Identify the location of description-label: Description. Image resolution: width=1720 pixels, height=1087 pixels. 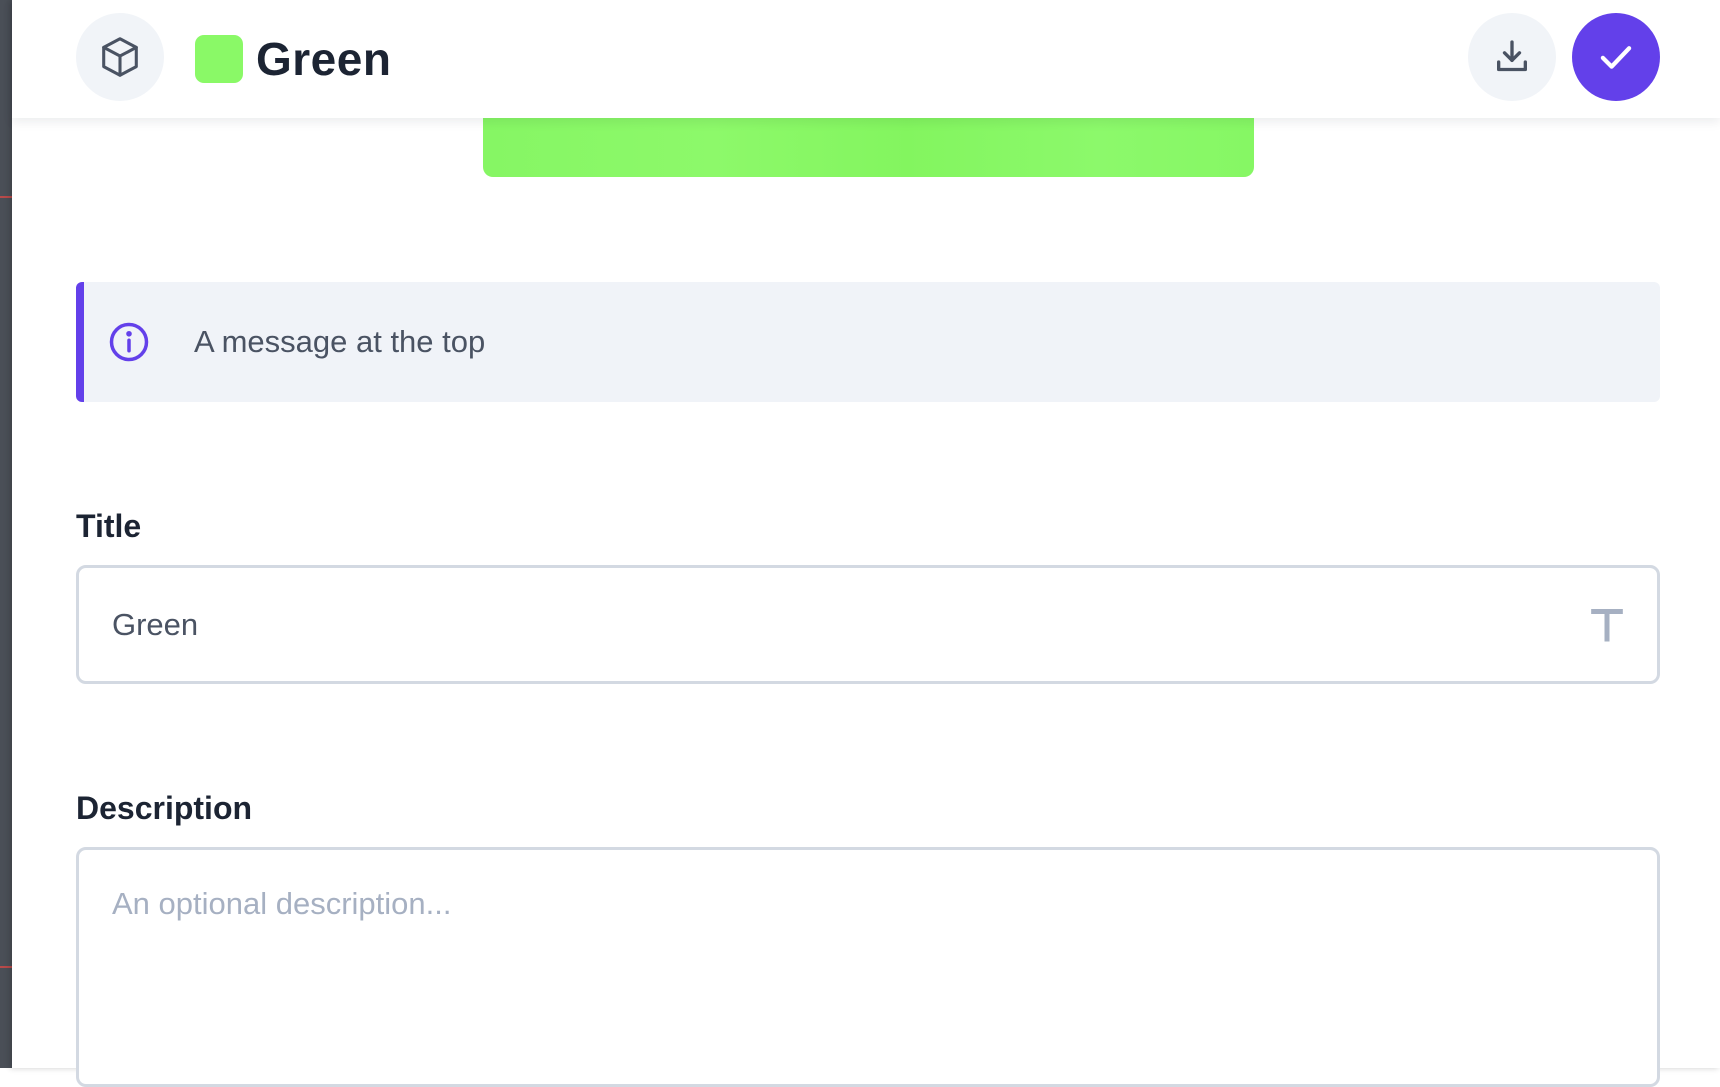
(164, 808).